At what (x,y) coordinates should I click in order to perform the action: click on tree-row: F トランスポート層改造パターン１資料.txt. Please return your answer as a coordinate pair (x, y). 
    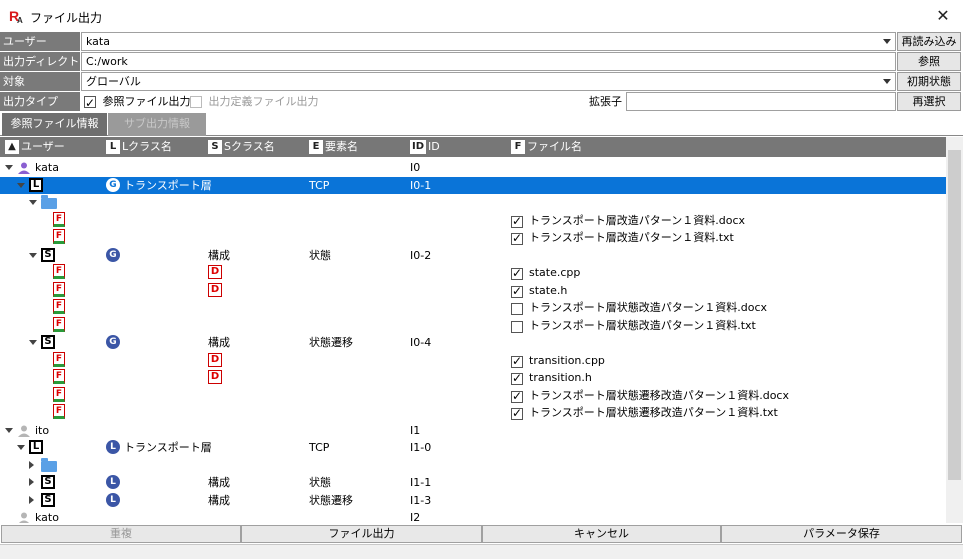
    Looking at the image, I should click on (473, 237).